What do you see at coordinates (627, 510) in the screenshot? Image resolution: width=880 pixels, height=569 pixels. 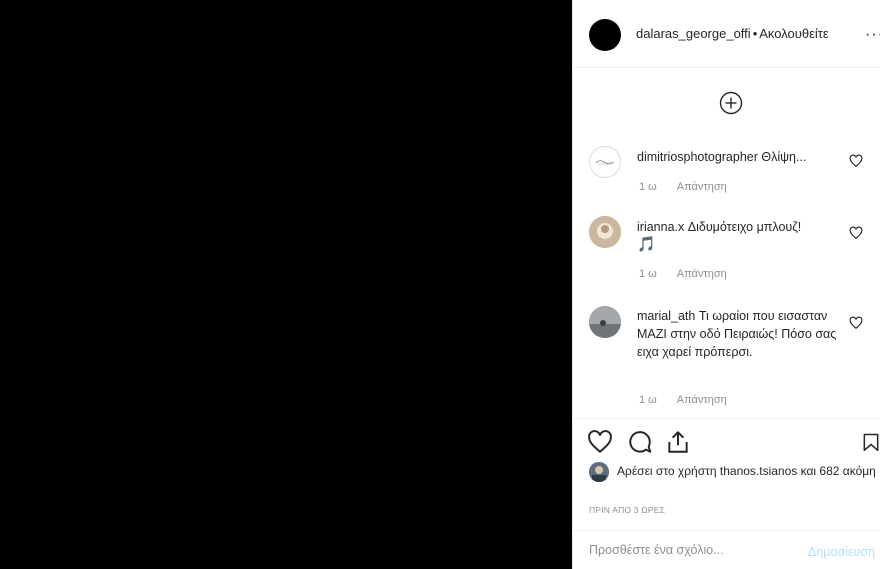 I see `post-timestamp: ΠΡΙΝ ΑΠΟ 3 ΩΡΕΣ` at bounding box center [627, 510].